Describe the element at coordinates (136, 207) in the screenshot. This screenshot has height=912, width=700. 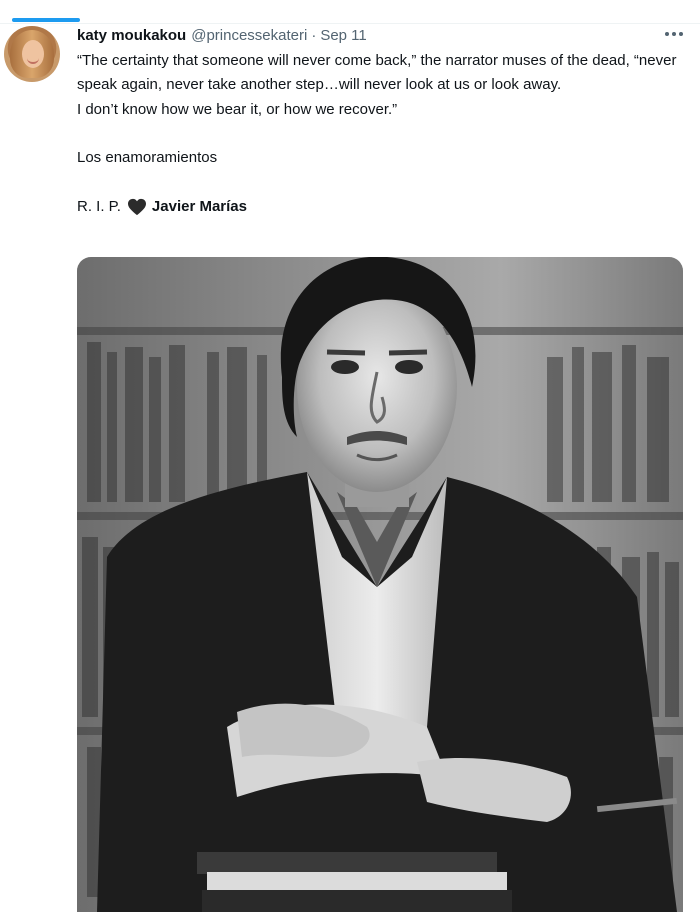
I see `black-heart-icon` at that location.